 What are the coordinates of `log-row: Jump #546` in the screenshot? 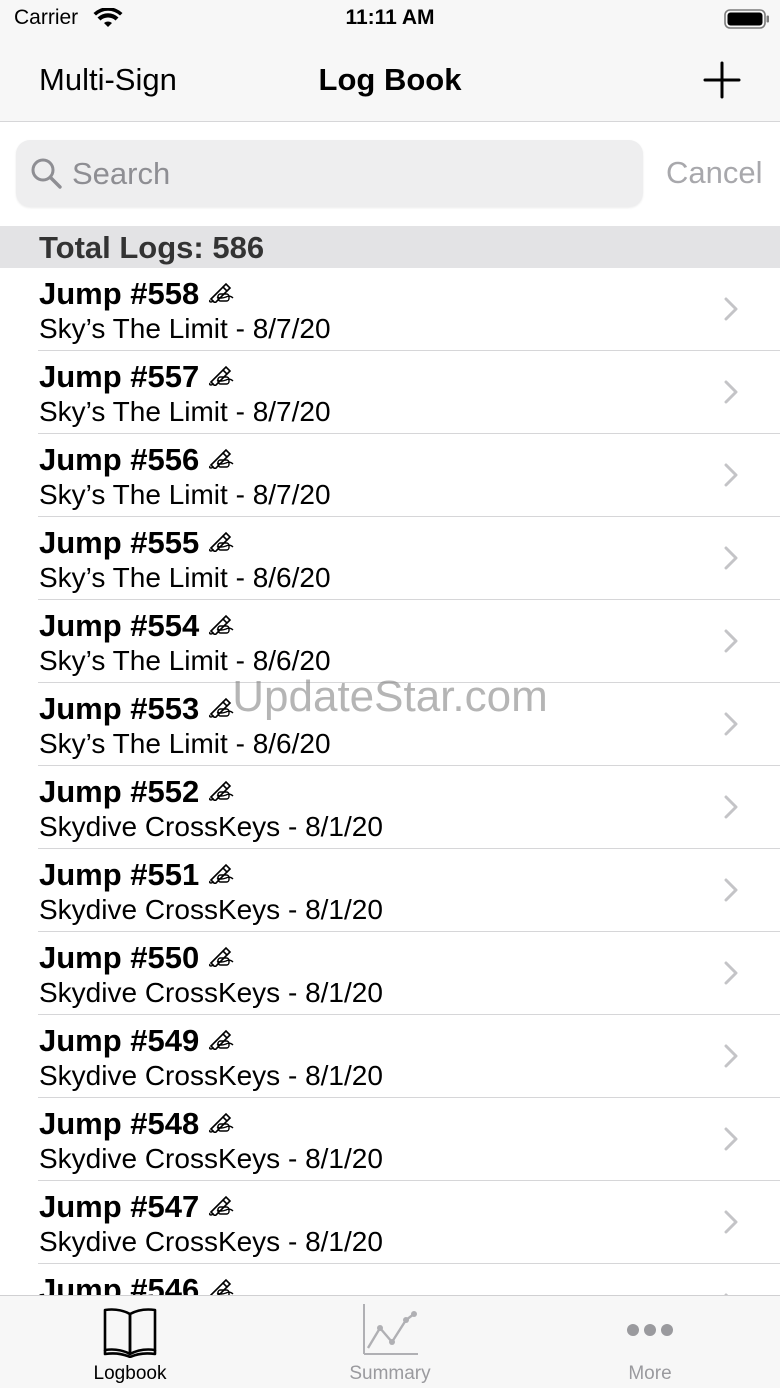 It's located at (390, 1279).